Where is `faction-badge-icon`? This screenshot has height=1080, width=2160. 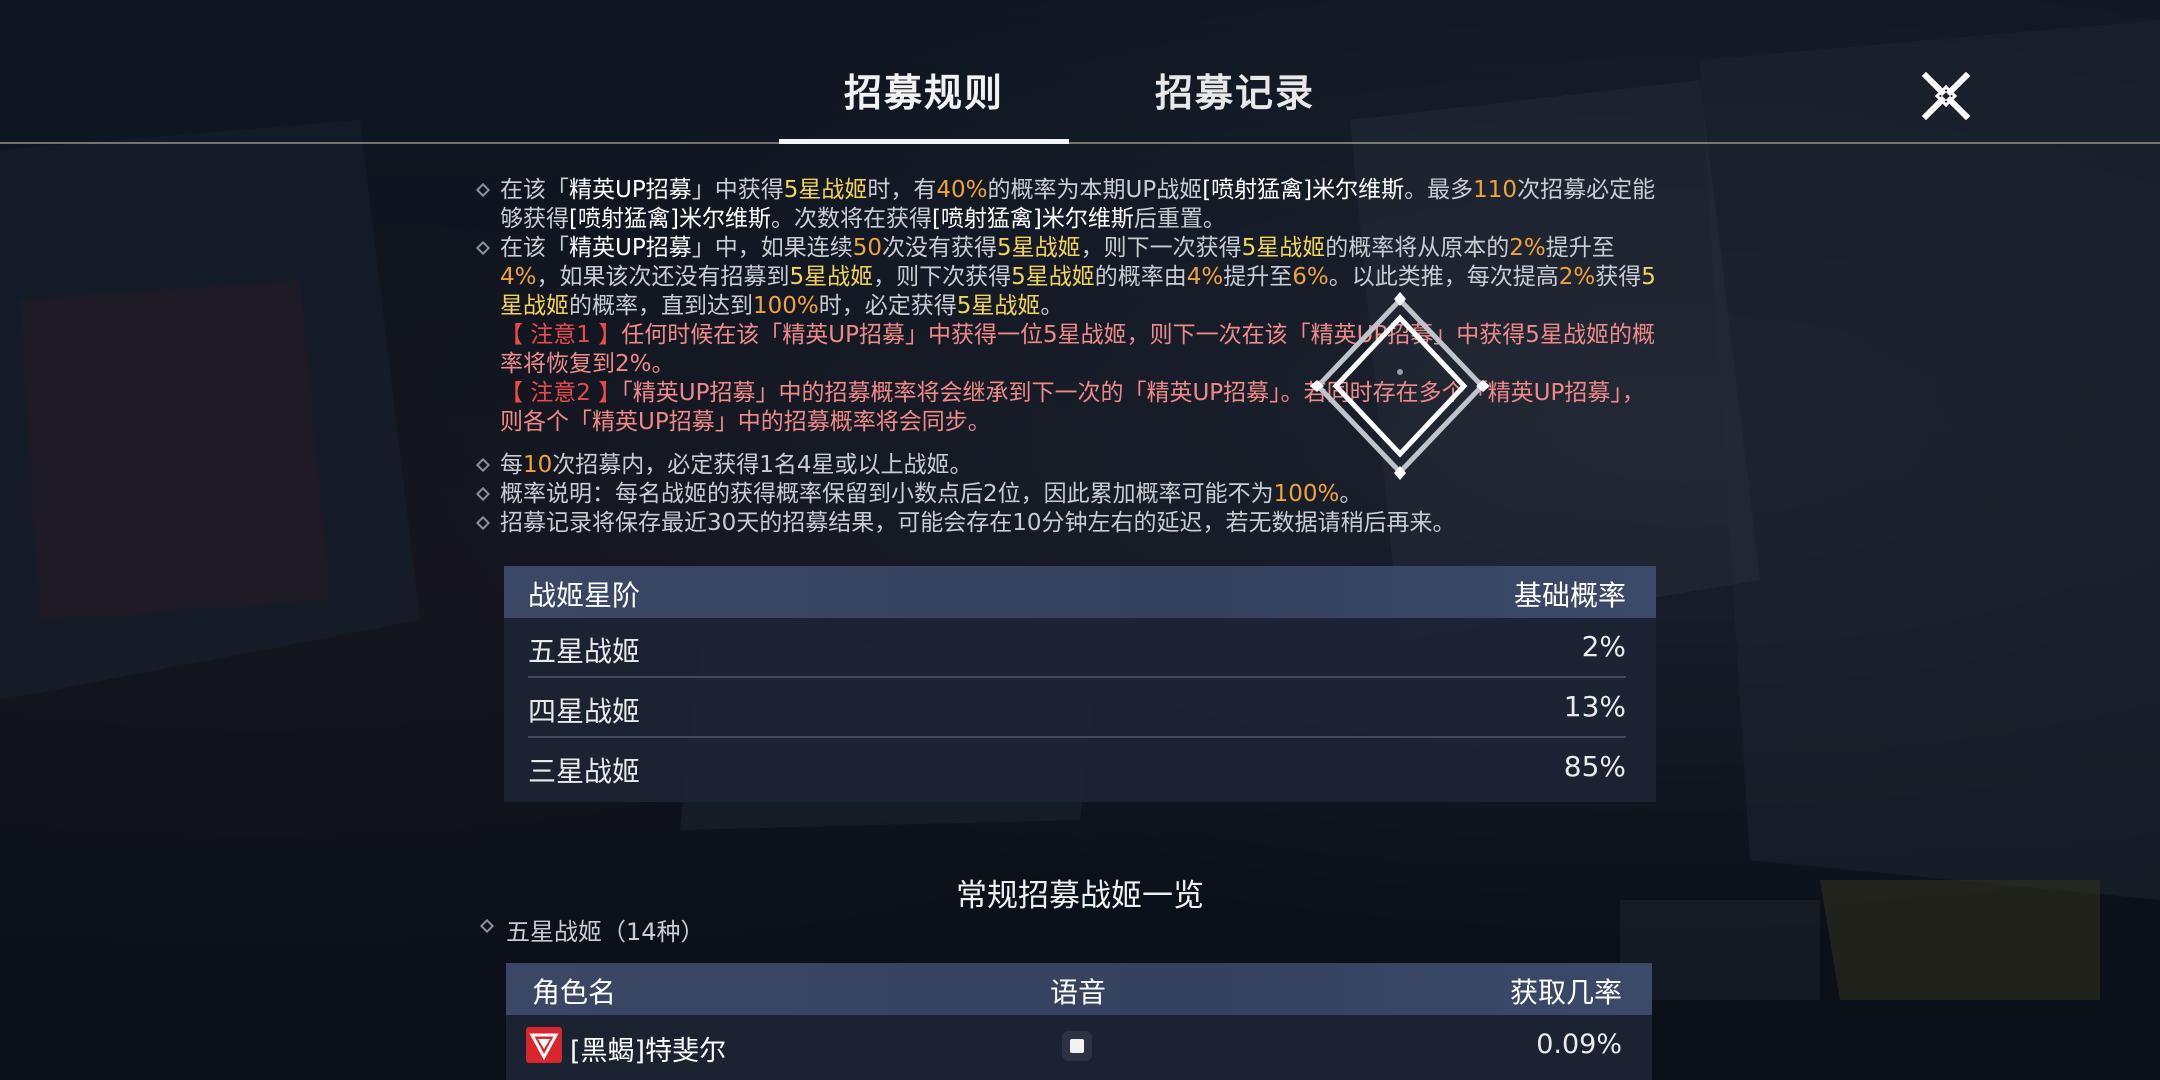 faction-badge-icon is located at coordinates (544, 1045).